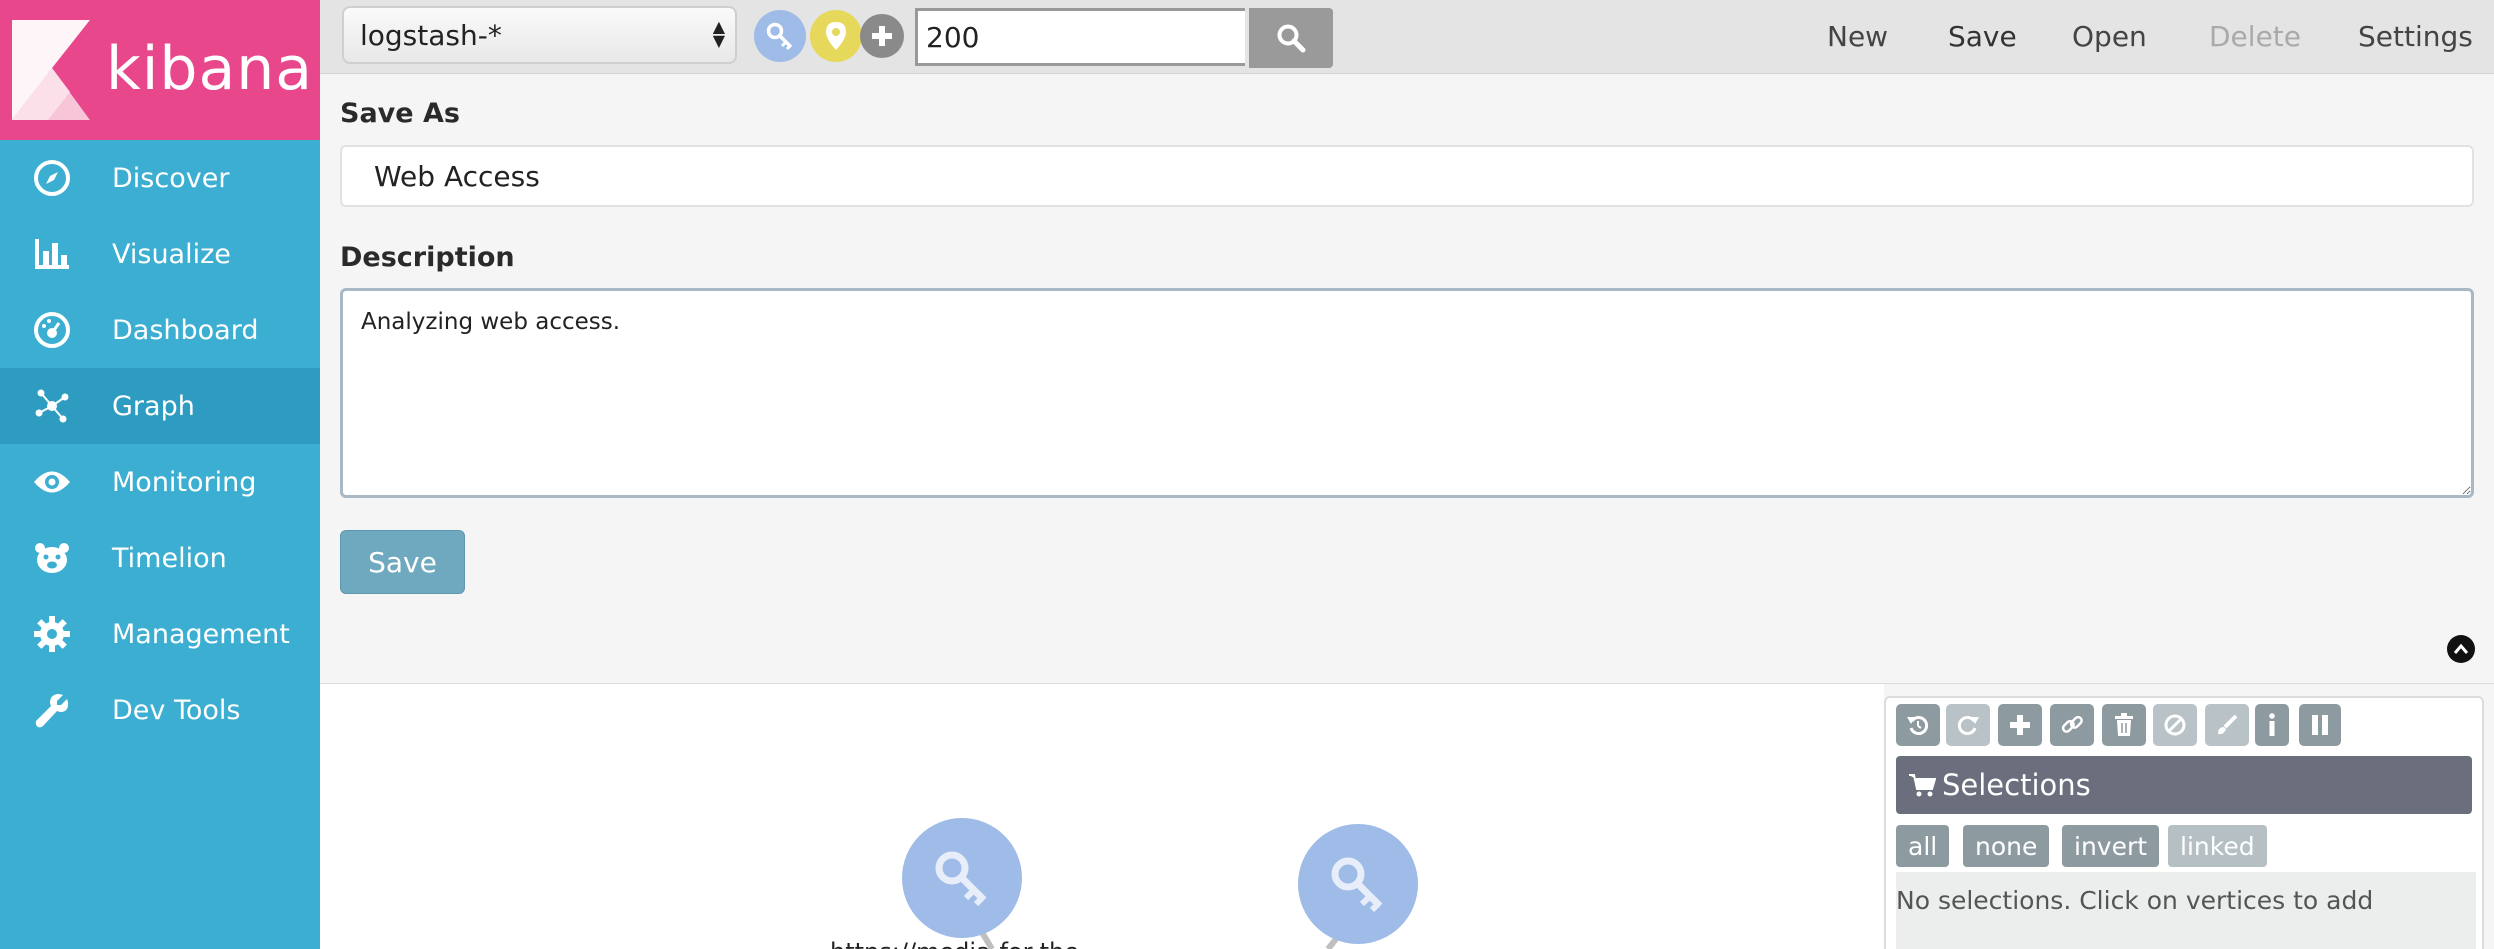 Image resolution: width=2494 pixels, height=949 pixels. Describe the element at coordinates (1407, 176) in the screenshot. I see `save-as-input` at that location.